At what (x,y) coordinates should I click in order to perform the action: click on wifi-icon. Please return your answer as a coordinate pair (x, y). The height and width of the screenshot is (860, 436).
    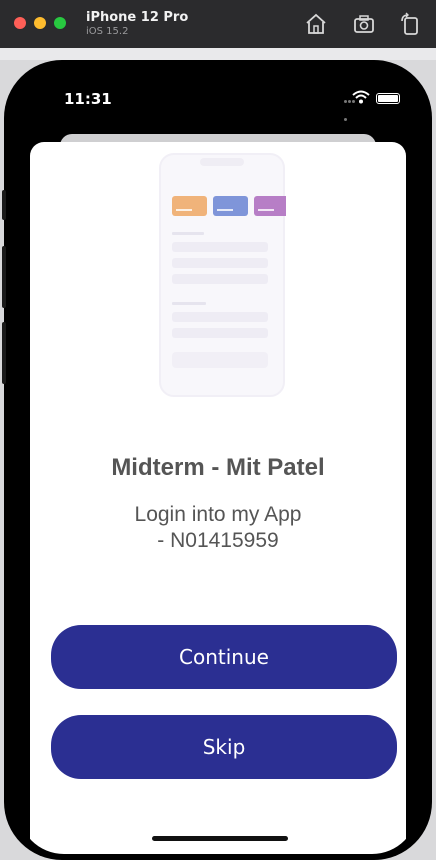
    Looking at the image, I should click on (361, 97).